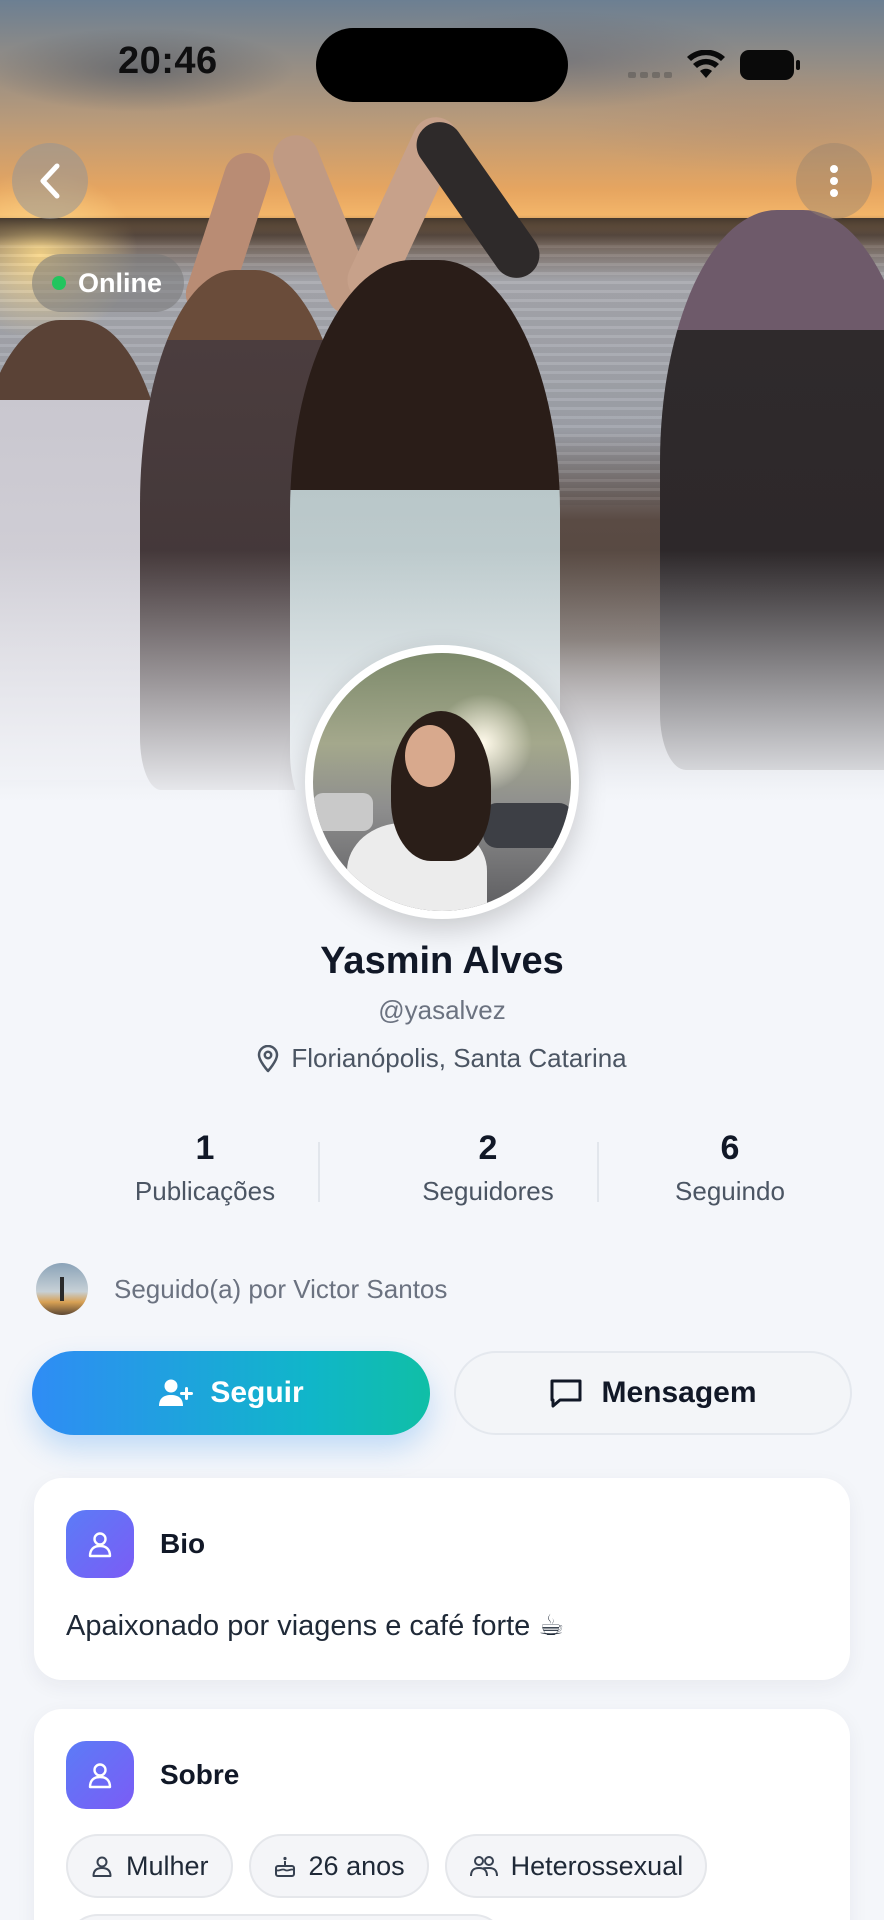 This screenshot has height=1920, width=884. What do you see at coordinates (135, 1544) in the screenshot?
I see `bio-card-header: Bio` at bounding box center [135, 1544].